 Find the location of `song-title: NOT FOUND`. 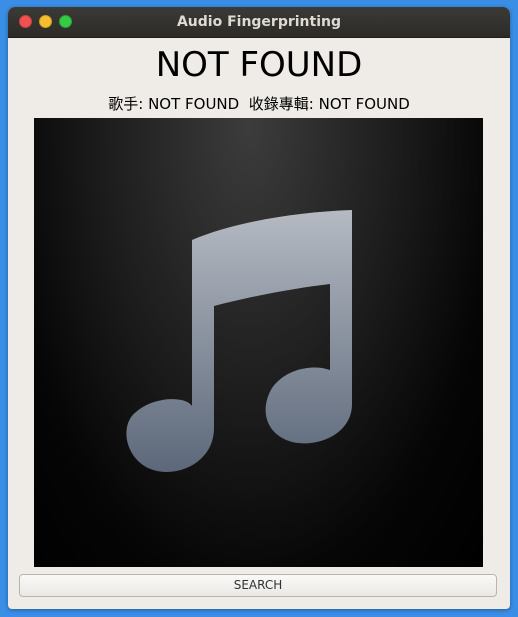

song-title: NOT FOUND is located at coordinates (259, 65).